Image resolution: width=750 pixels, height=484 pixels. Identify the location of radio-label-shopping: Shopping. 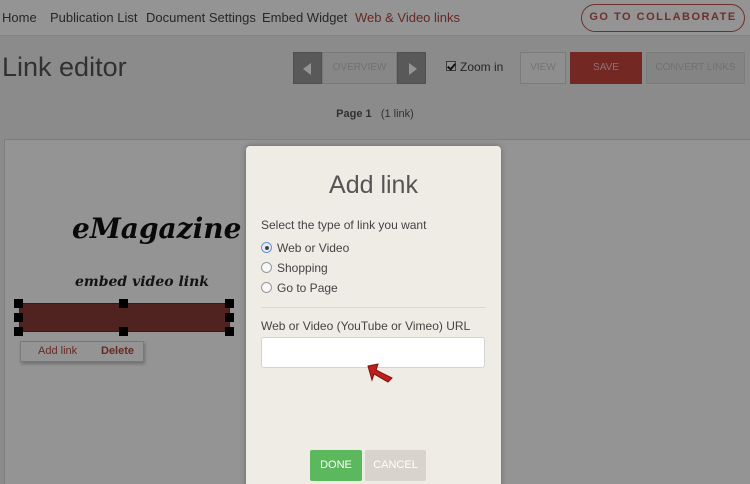
(302, 268).